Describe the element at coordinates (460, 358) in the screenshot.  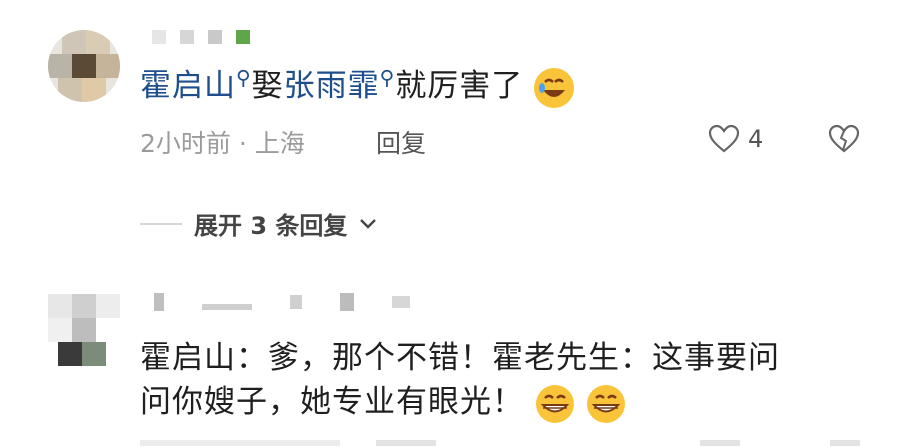
I see `comment-text-line: 霍启山：爹，那个不错！霍老先生：这事要问` at that location.